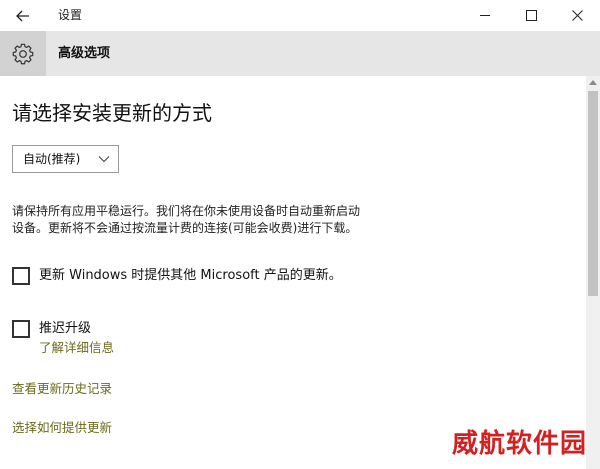 Image resolution: width=600 pixels, height=469 pixels. I want to click on delivery-options-link: 选择如何提供更新, so click(62, 428).